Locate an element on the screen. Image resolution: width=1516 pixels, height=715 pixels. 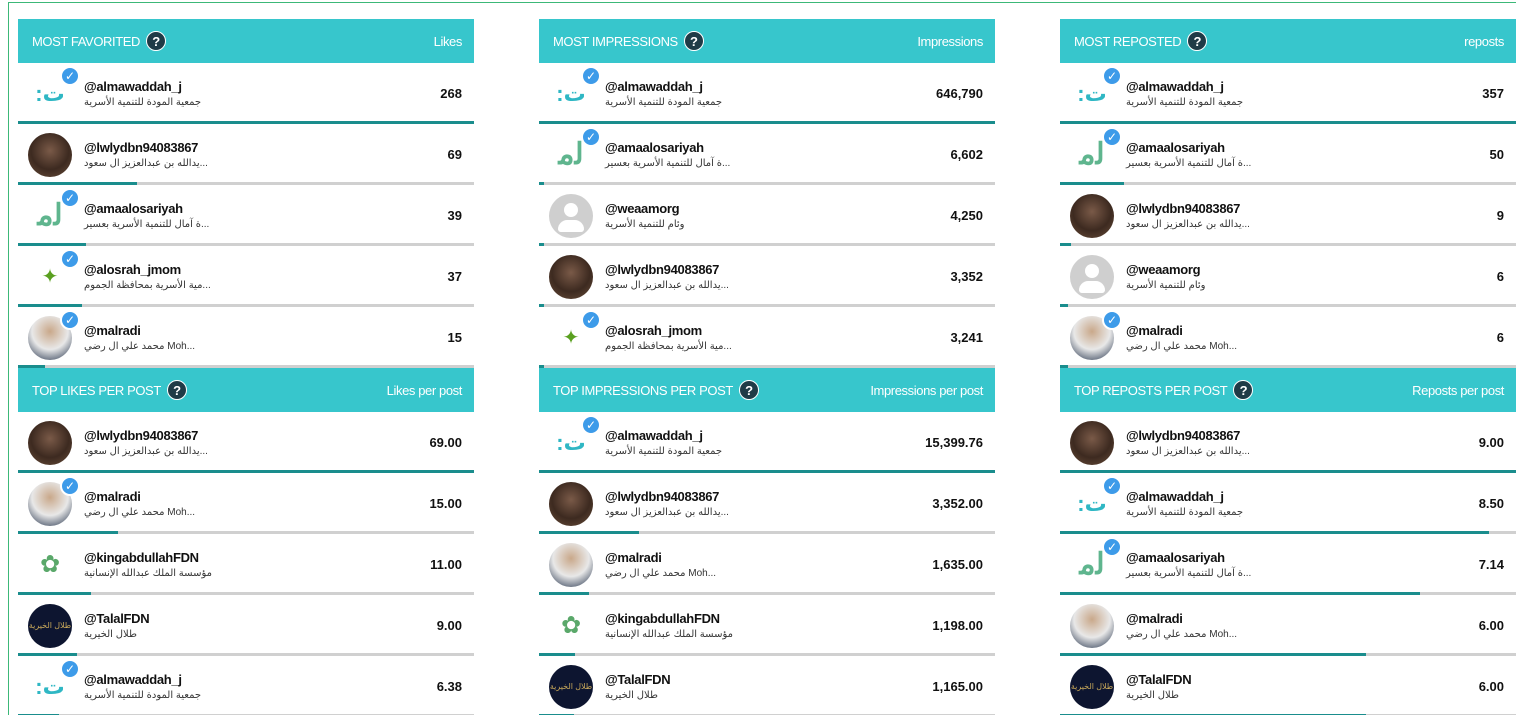
list-item: طلال الخيرية @TalalFDN طلال الخيرية 6.00 is located at coordinates (1288, 685).